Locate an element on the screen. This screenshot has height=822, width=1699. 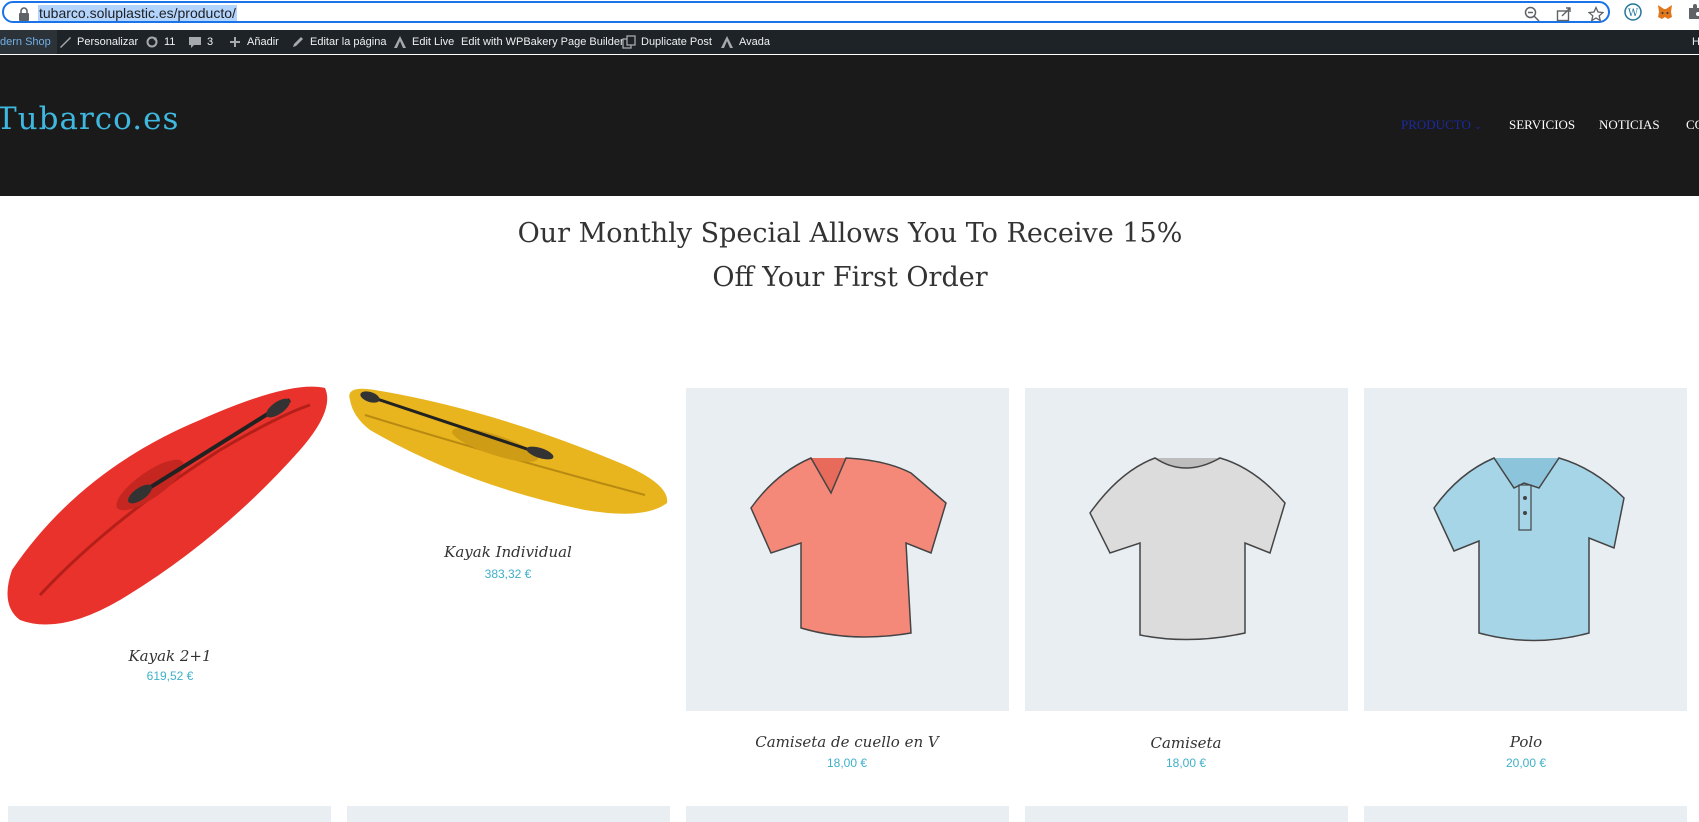
avada-logo-icon is located at coordinates (727, 42).